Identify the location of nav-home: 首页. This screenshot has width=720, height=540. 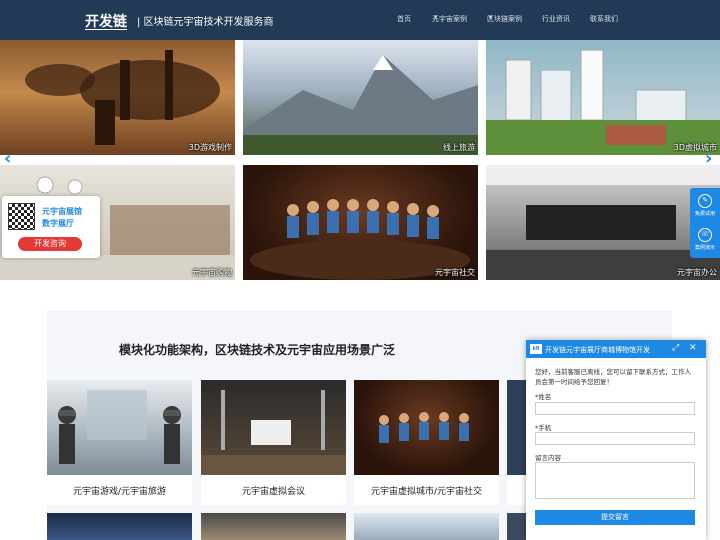
(404, 19).